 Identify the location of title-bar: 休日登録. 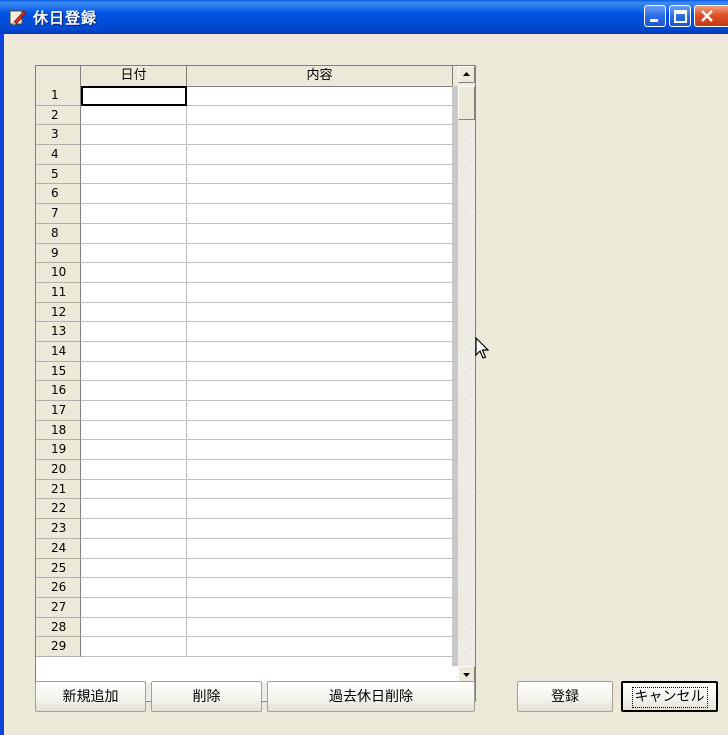
(364, 17).